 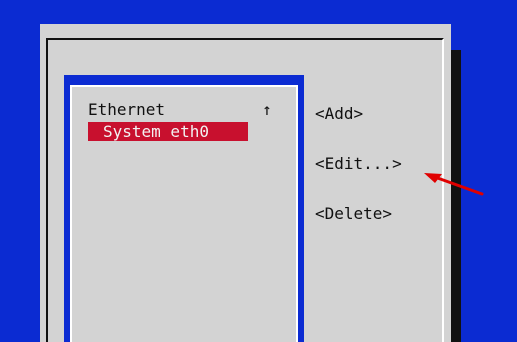 I want to click on add-button: <Add>, so click(x=339, y=114).